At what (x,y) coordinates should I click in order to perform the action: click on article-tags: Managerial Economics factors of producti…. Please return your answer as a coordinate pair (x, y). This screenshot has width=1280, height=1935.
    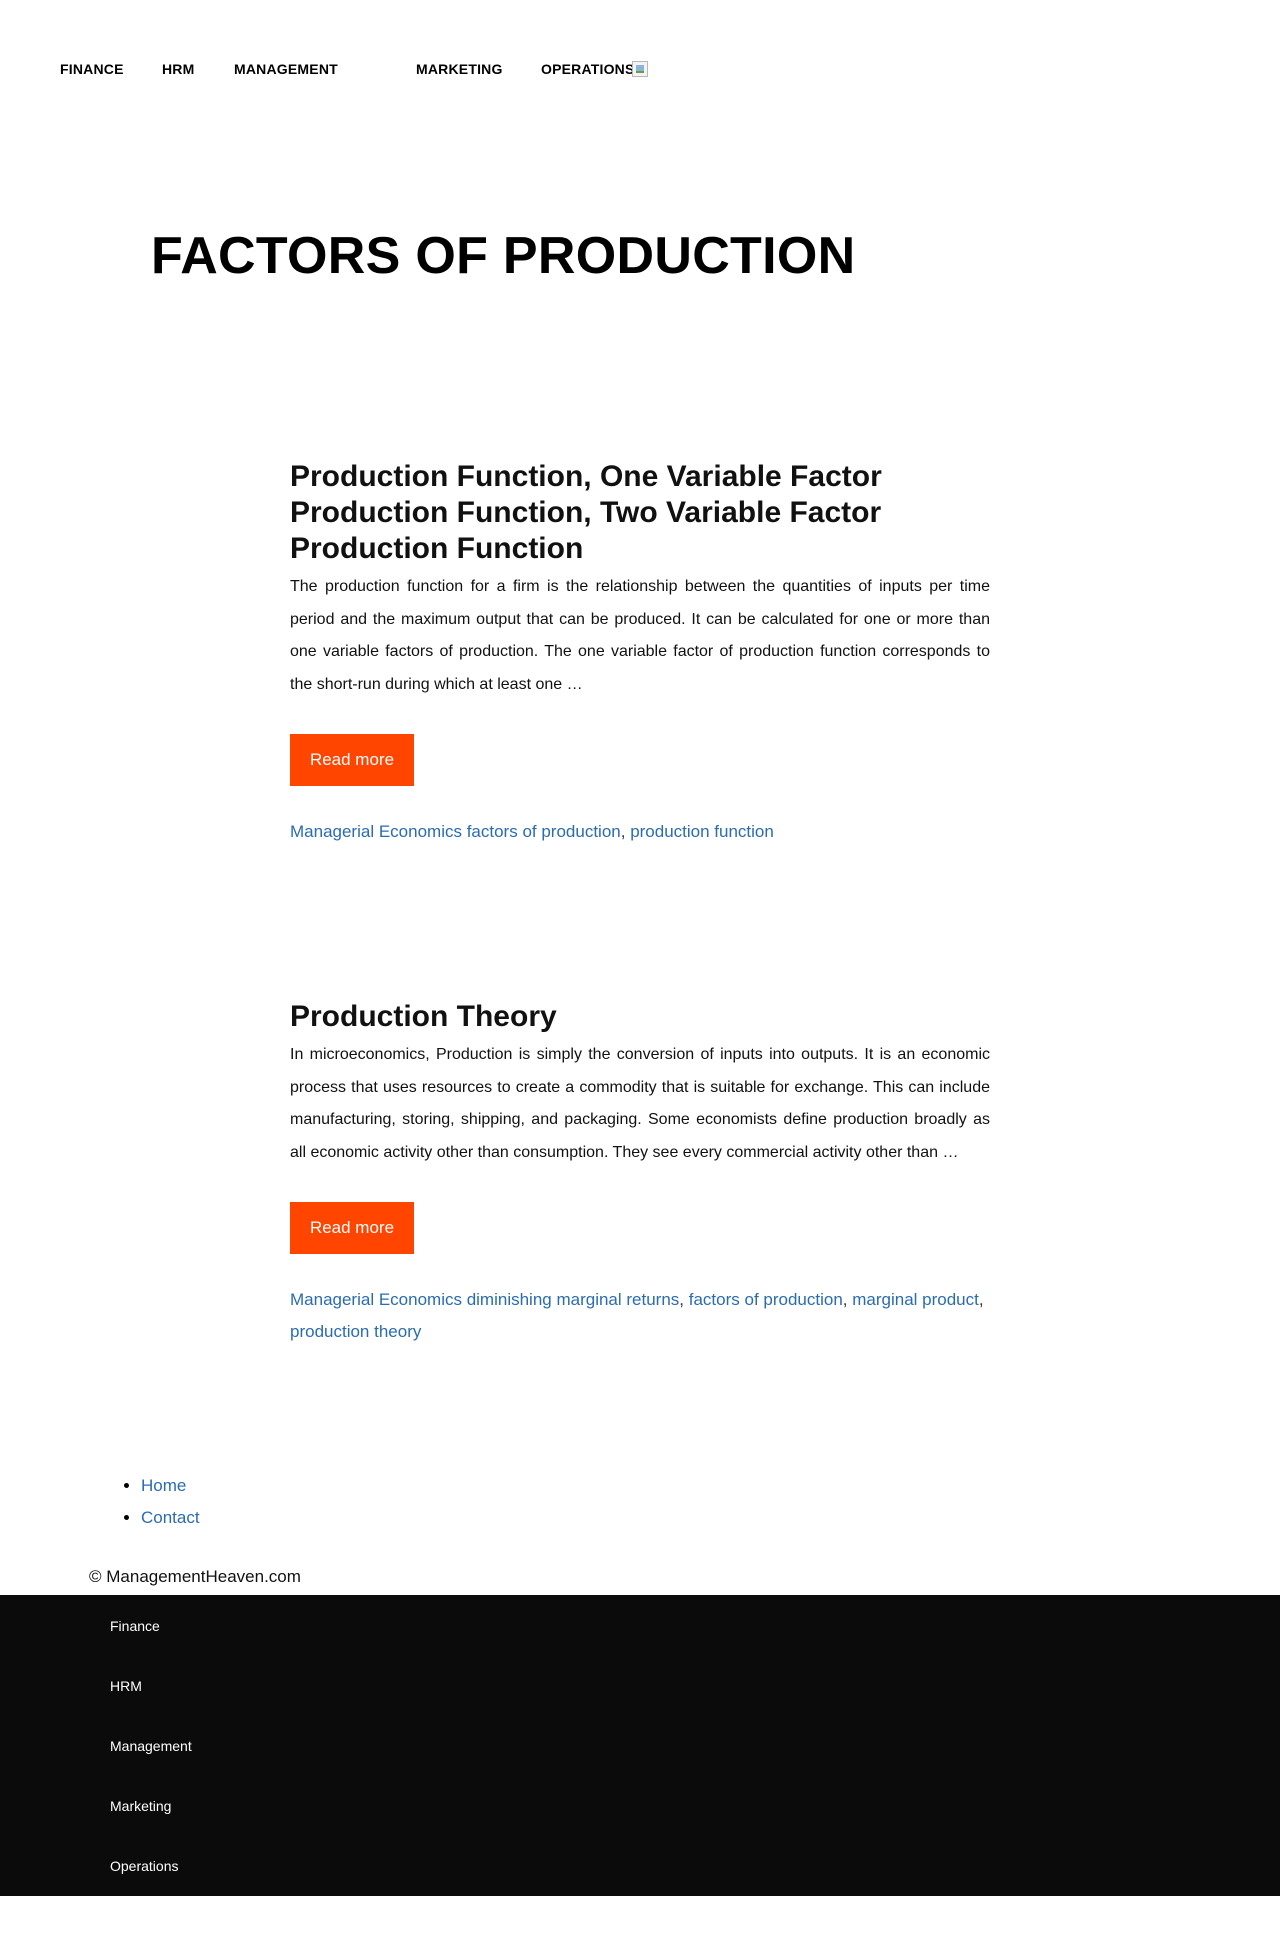
    Looking at the image, I should click on (532, 831).